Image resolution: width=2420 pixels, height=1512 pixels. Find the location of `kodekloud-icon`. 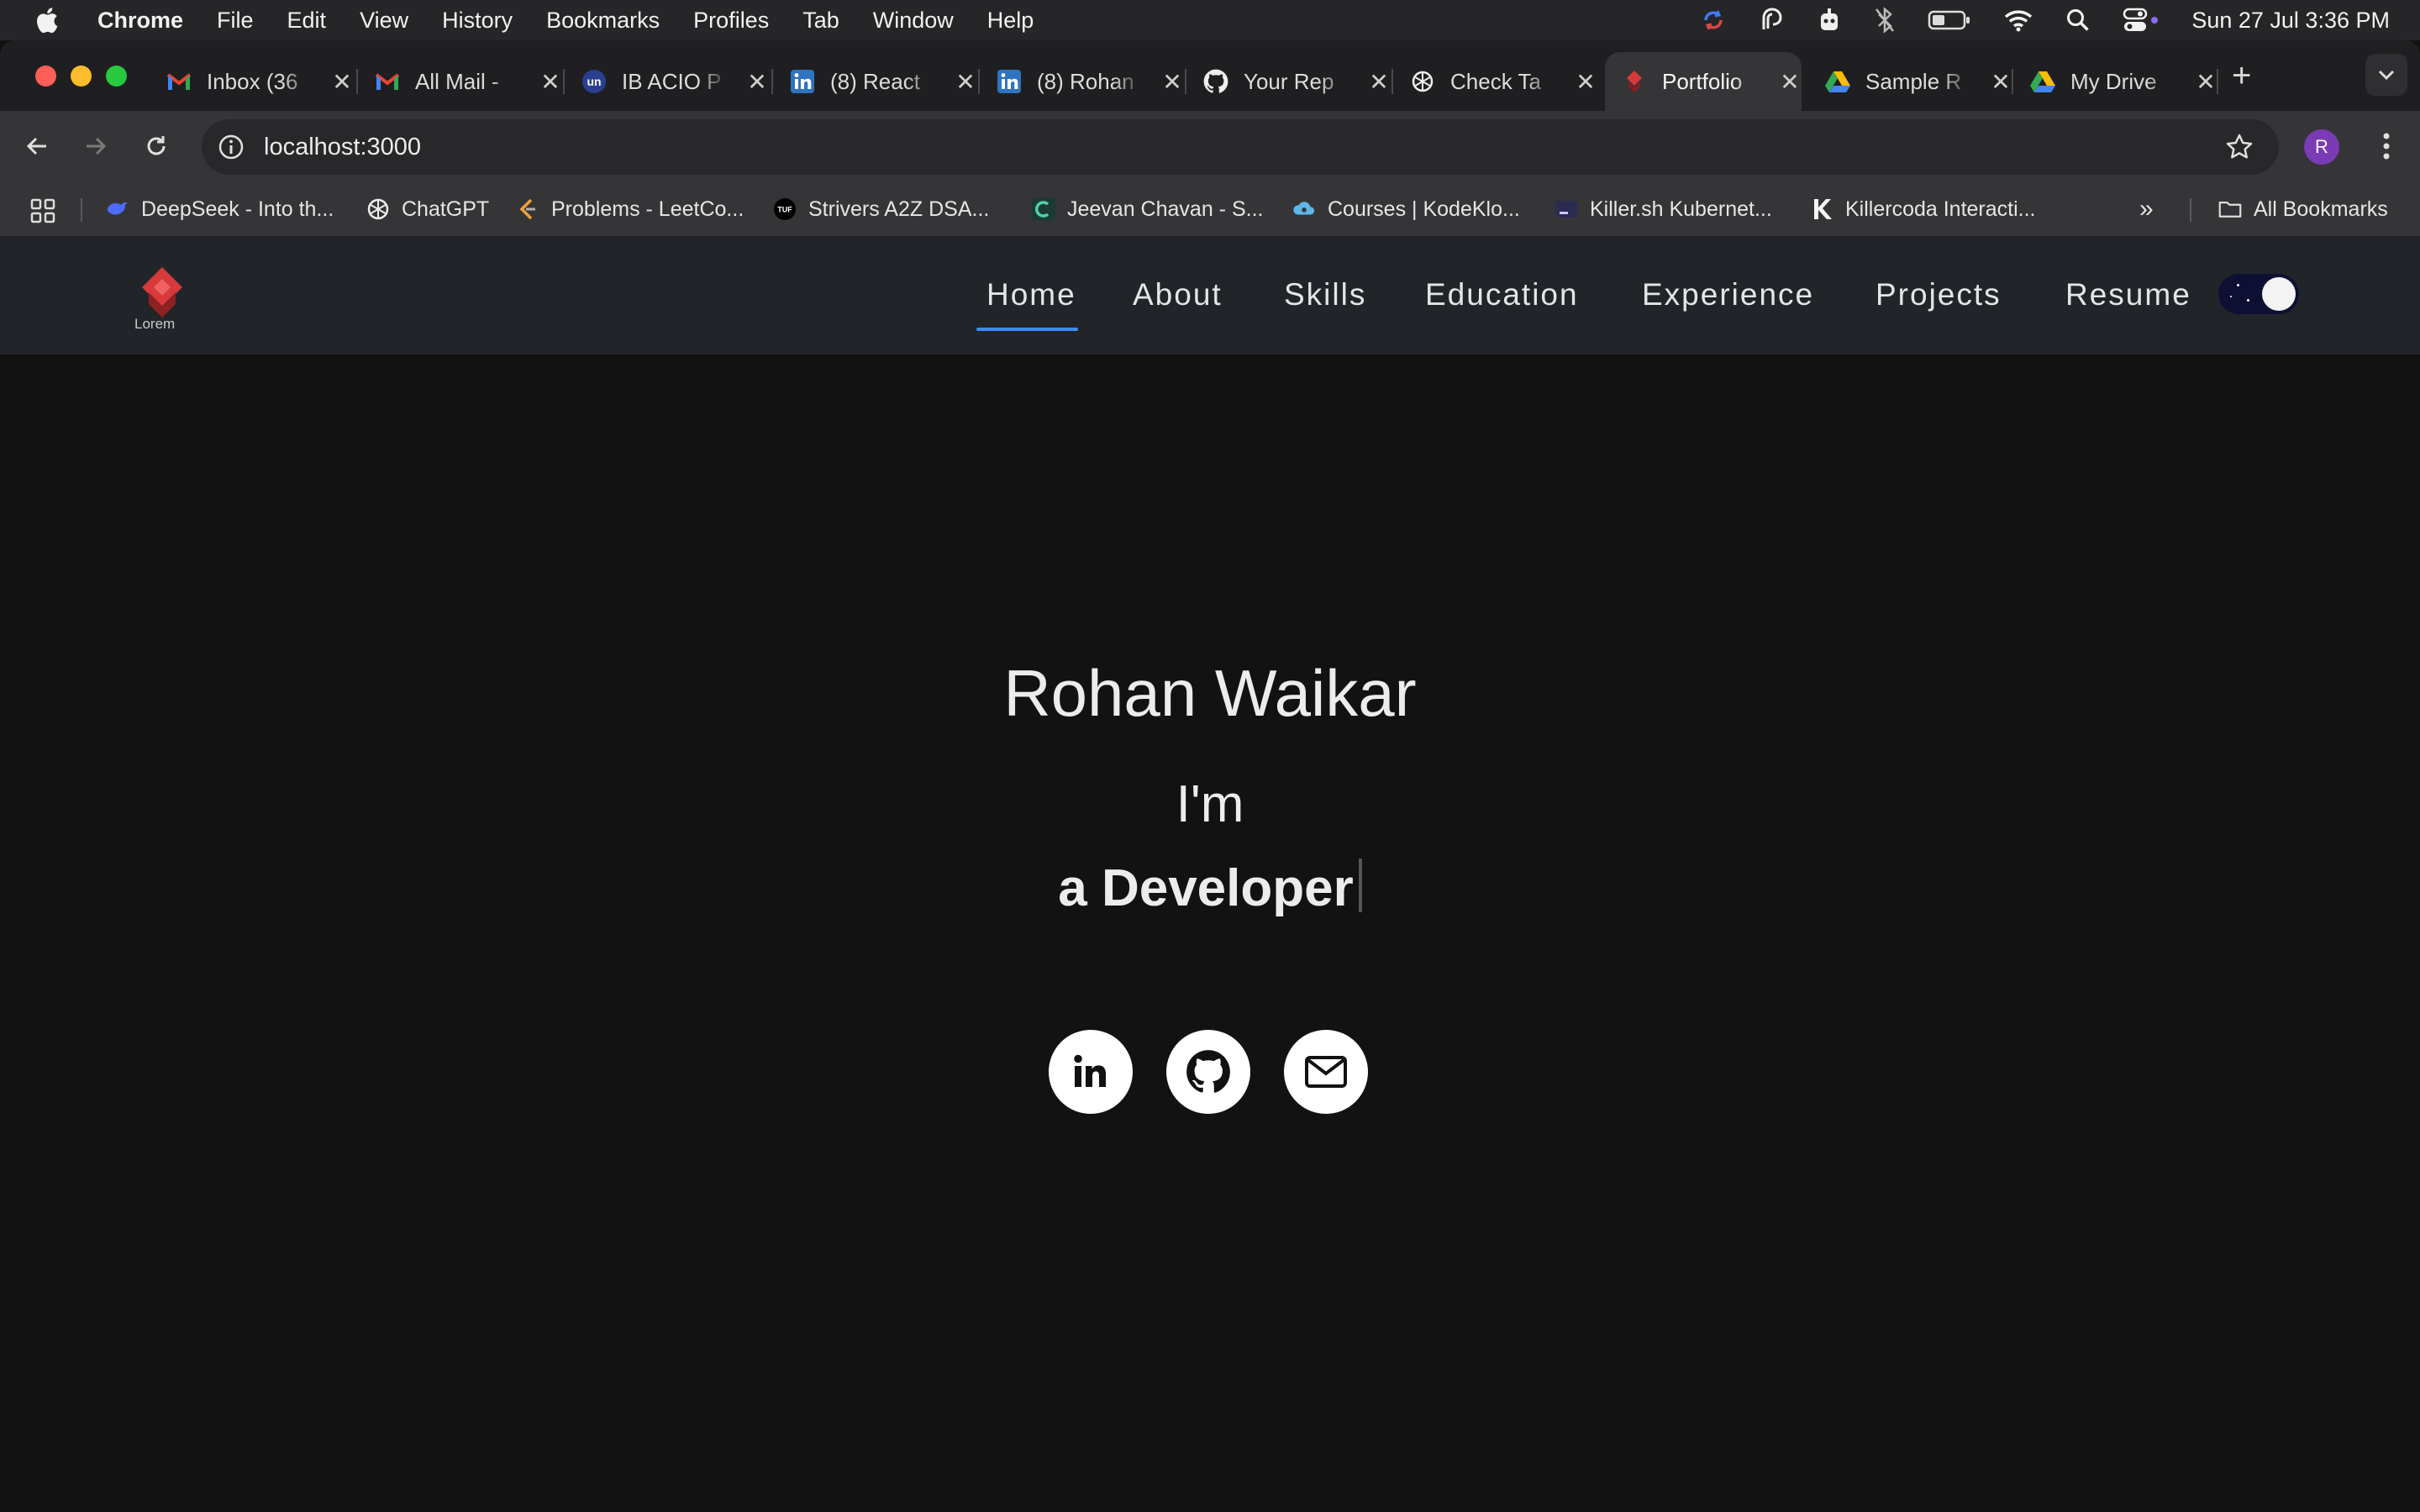

kodekloud-icon is located at coordinates (1304, 209).